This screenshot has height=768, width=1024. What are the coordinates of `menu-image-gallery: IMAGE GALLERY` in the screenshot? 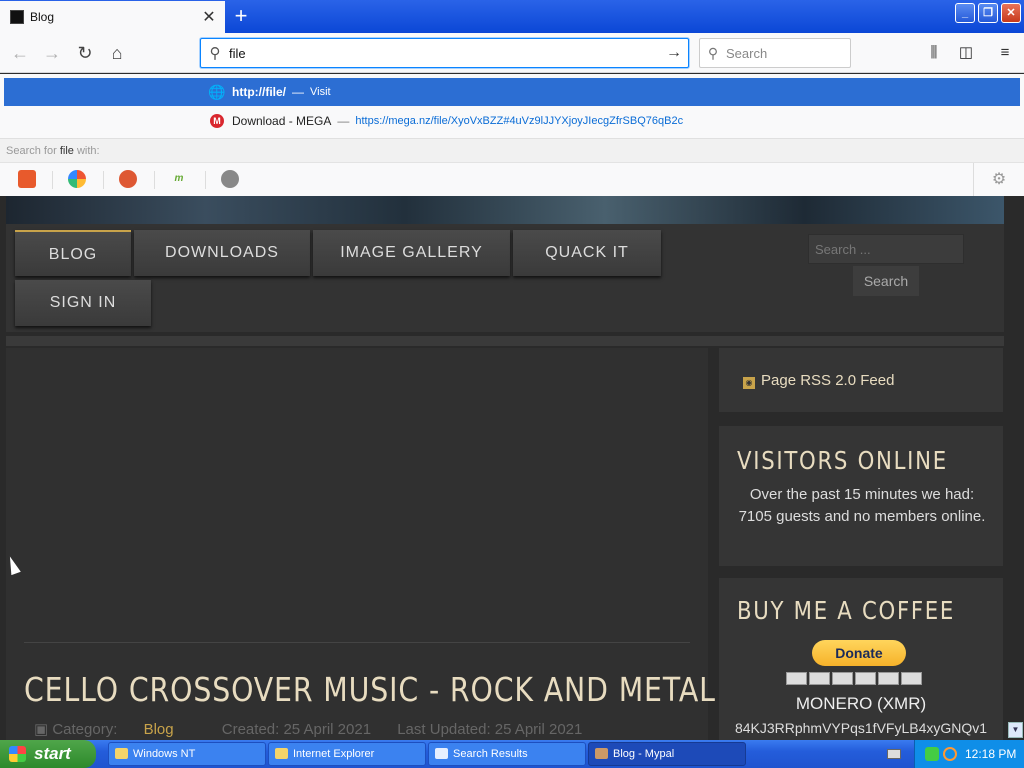 It's located at (411, 253).